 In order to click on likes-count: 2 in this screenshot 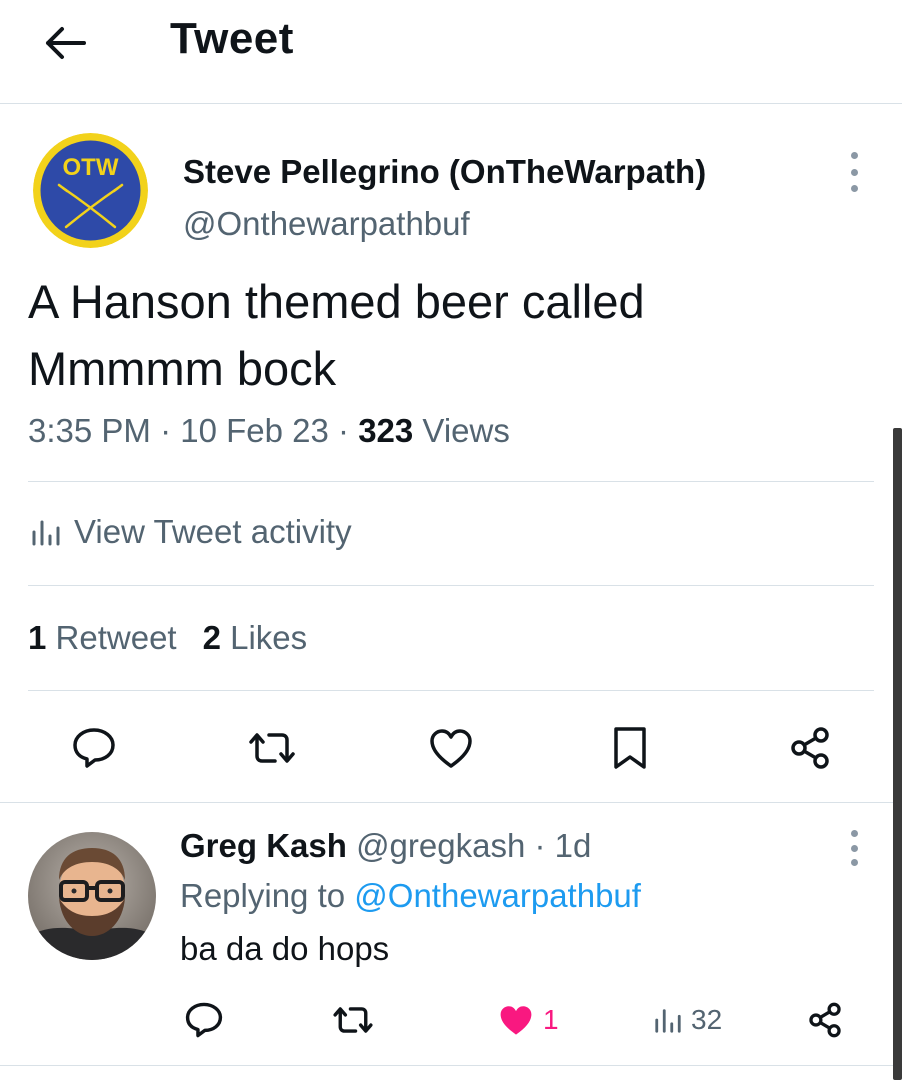, I will do `click(211, 637)`.